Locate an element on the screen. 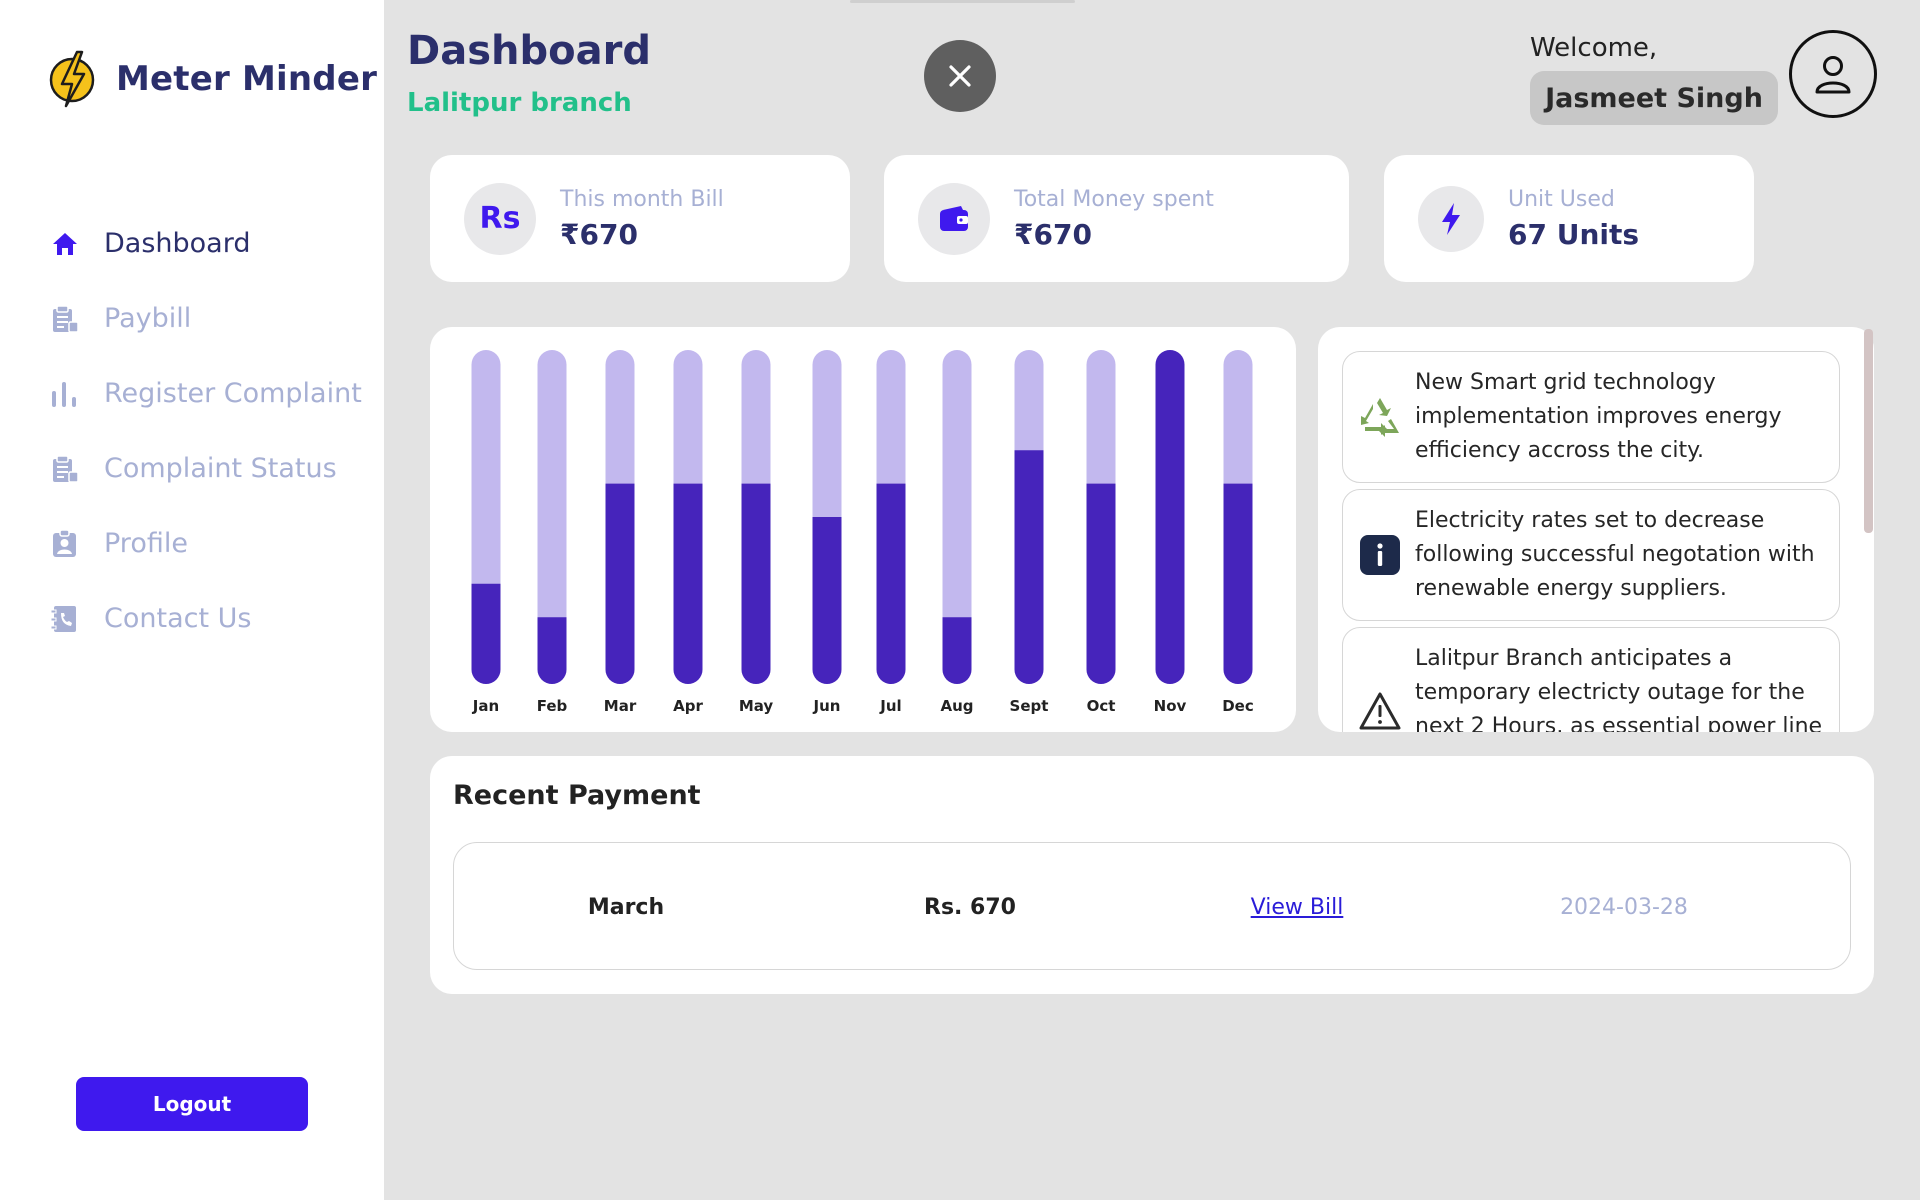  bar-chart-icon is located at coordinates (65, 394).